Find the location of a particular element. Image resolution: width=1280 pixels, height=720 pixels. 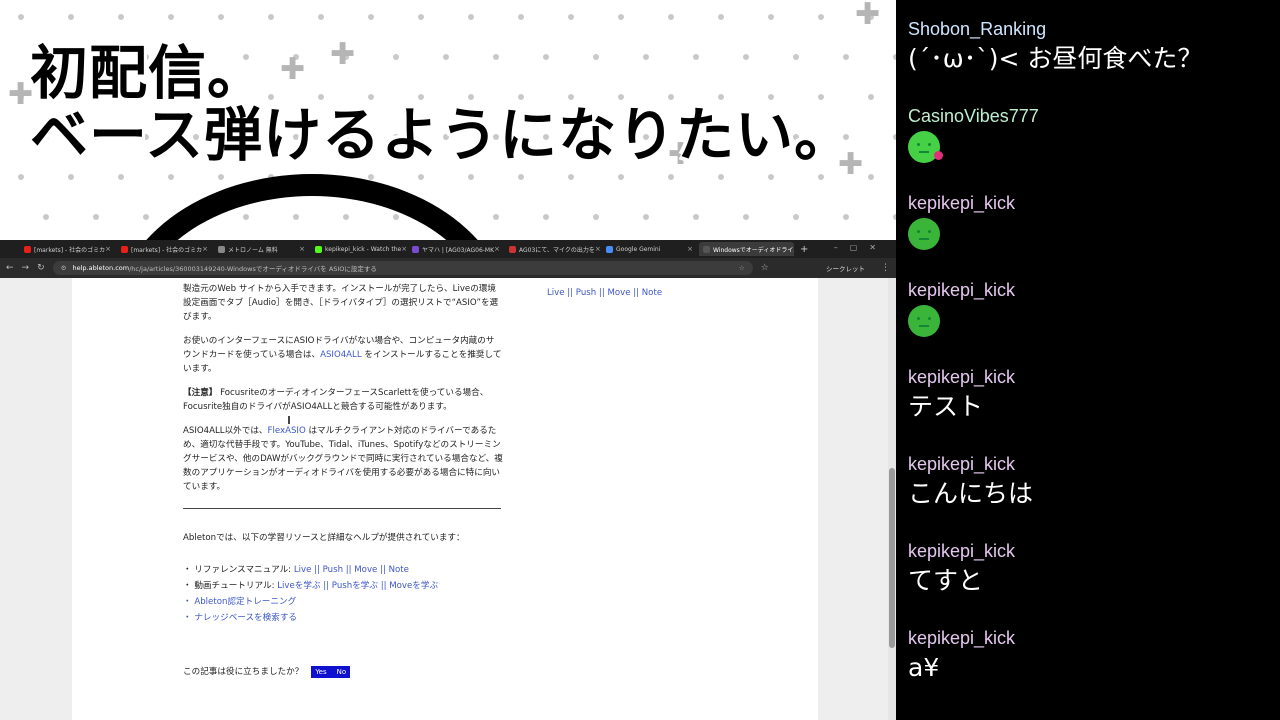

browser-tab: メトロノーム 無料 × is located at coordinates (261, 249).